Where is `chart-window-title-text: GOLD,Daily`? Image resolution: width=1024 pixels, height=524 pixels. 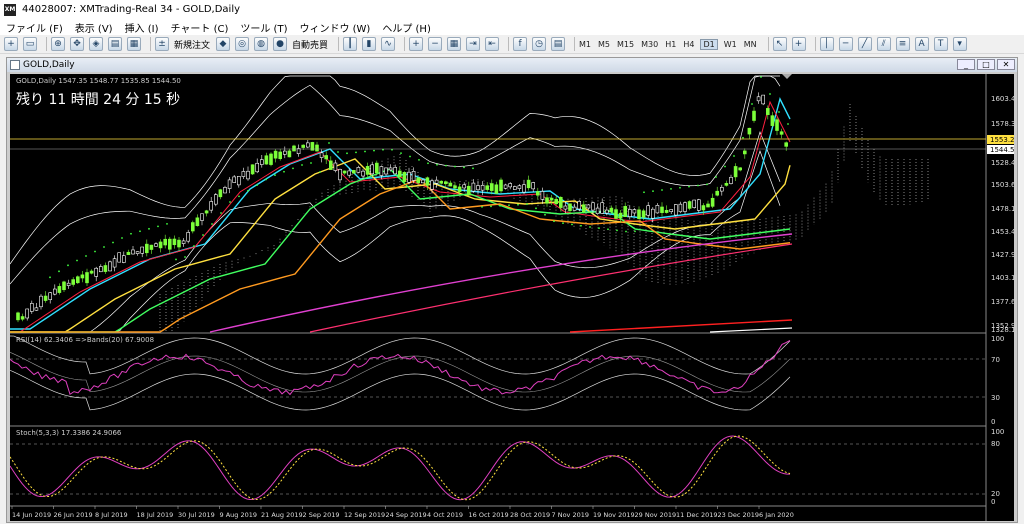 chart-window-title-text: GOLD,Daily is located at coordinates (49, 65).